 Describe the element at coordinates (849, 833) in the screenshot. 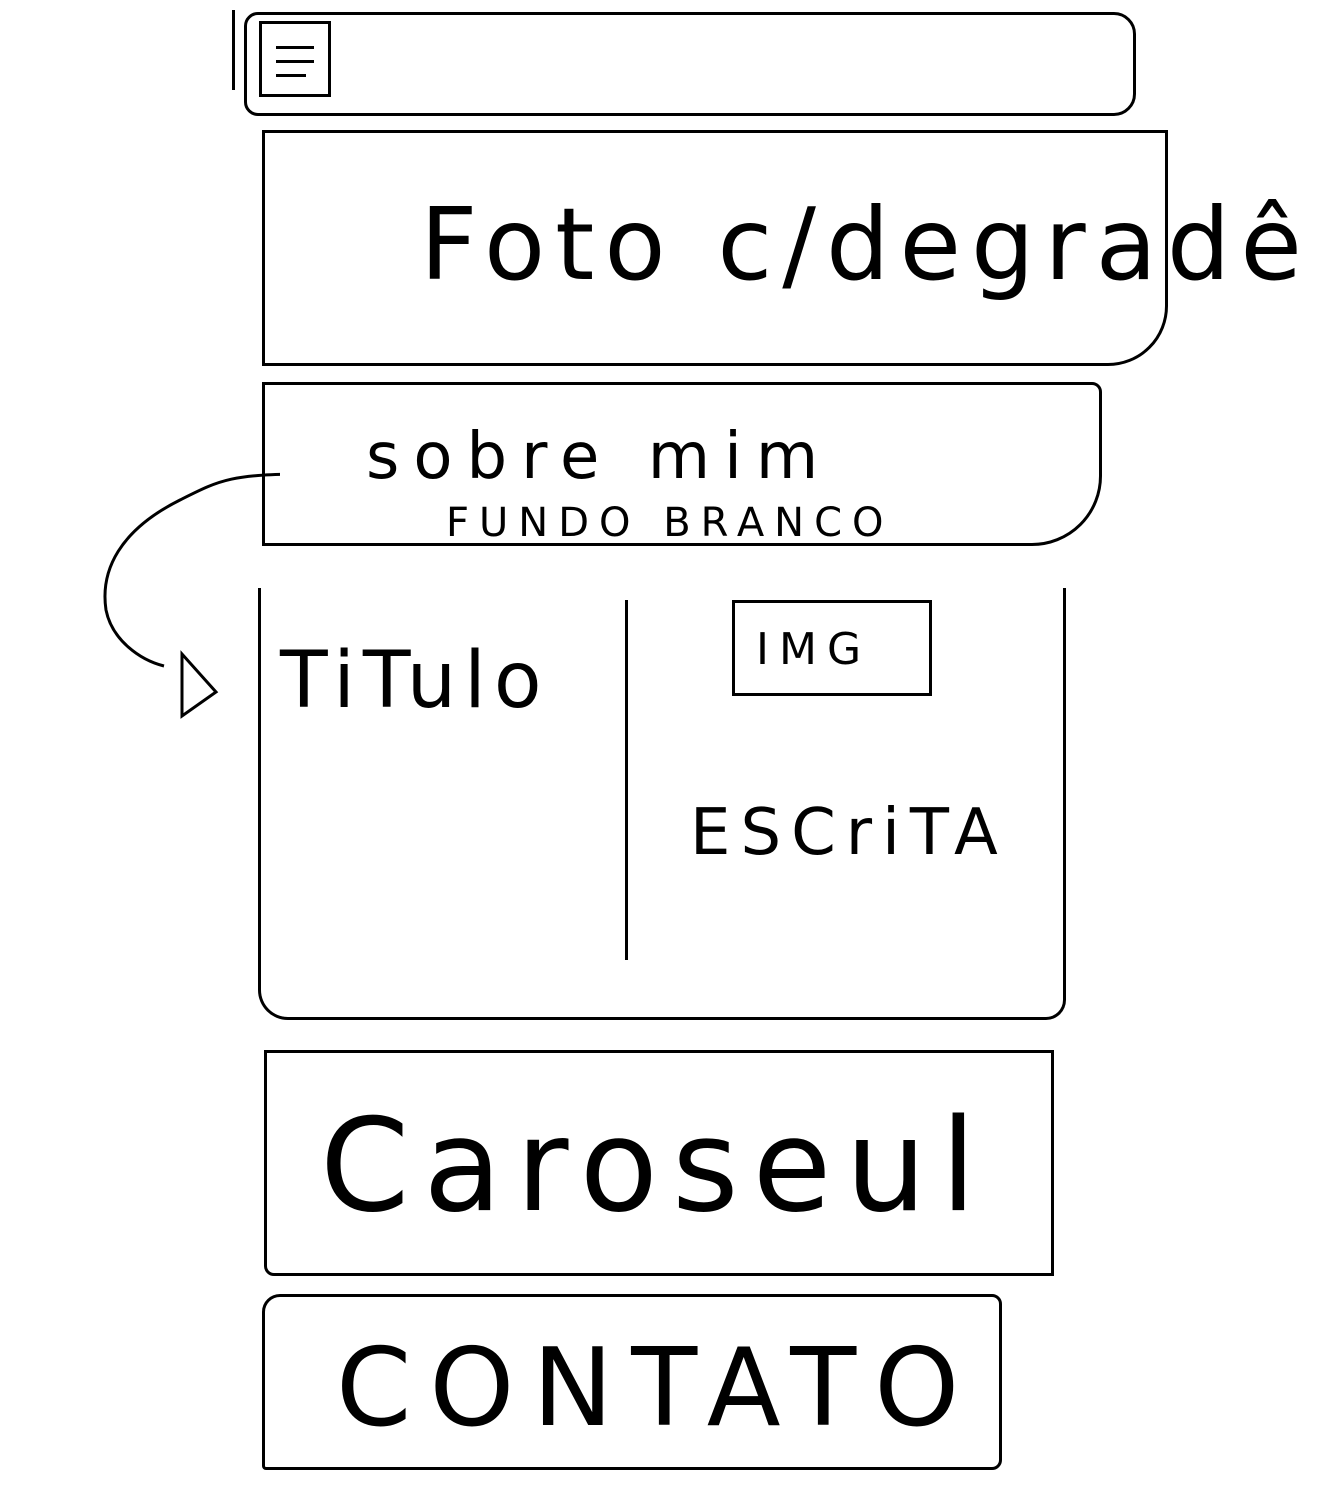

I see `content-text: ESCriTA` at that location.